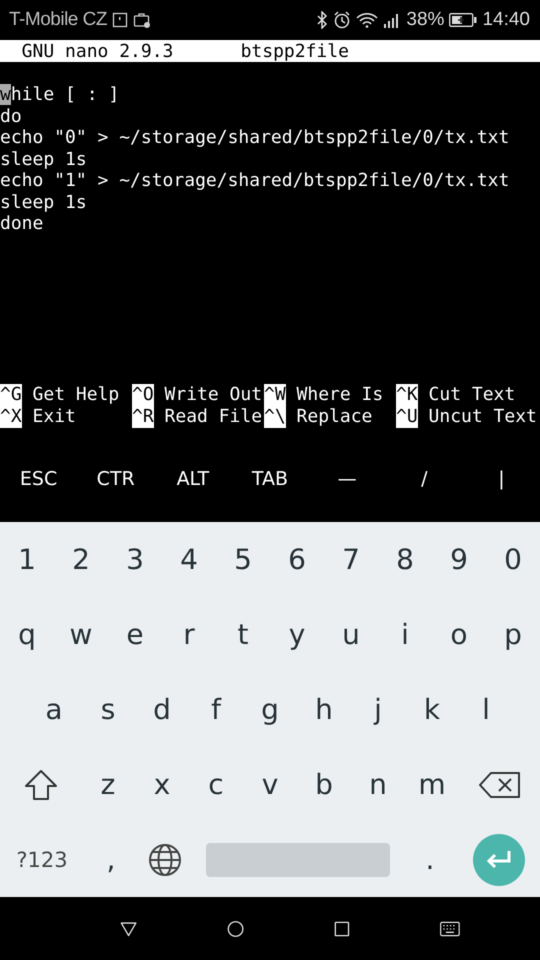 The height and width of the screenshot is (960, 540). What do you see at coordinates (11, 116) in the screenshot?
I see `code-line: do` at bounding box center [11, 116].